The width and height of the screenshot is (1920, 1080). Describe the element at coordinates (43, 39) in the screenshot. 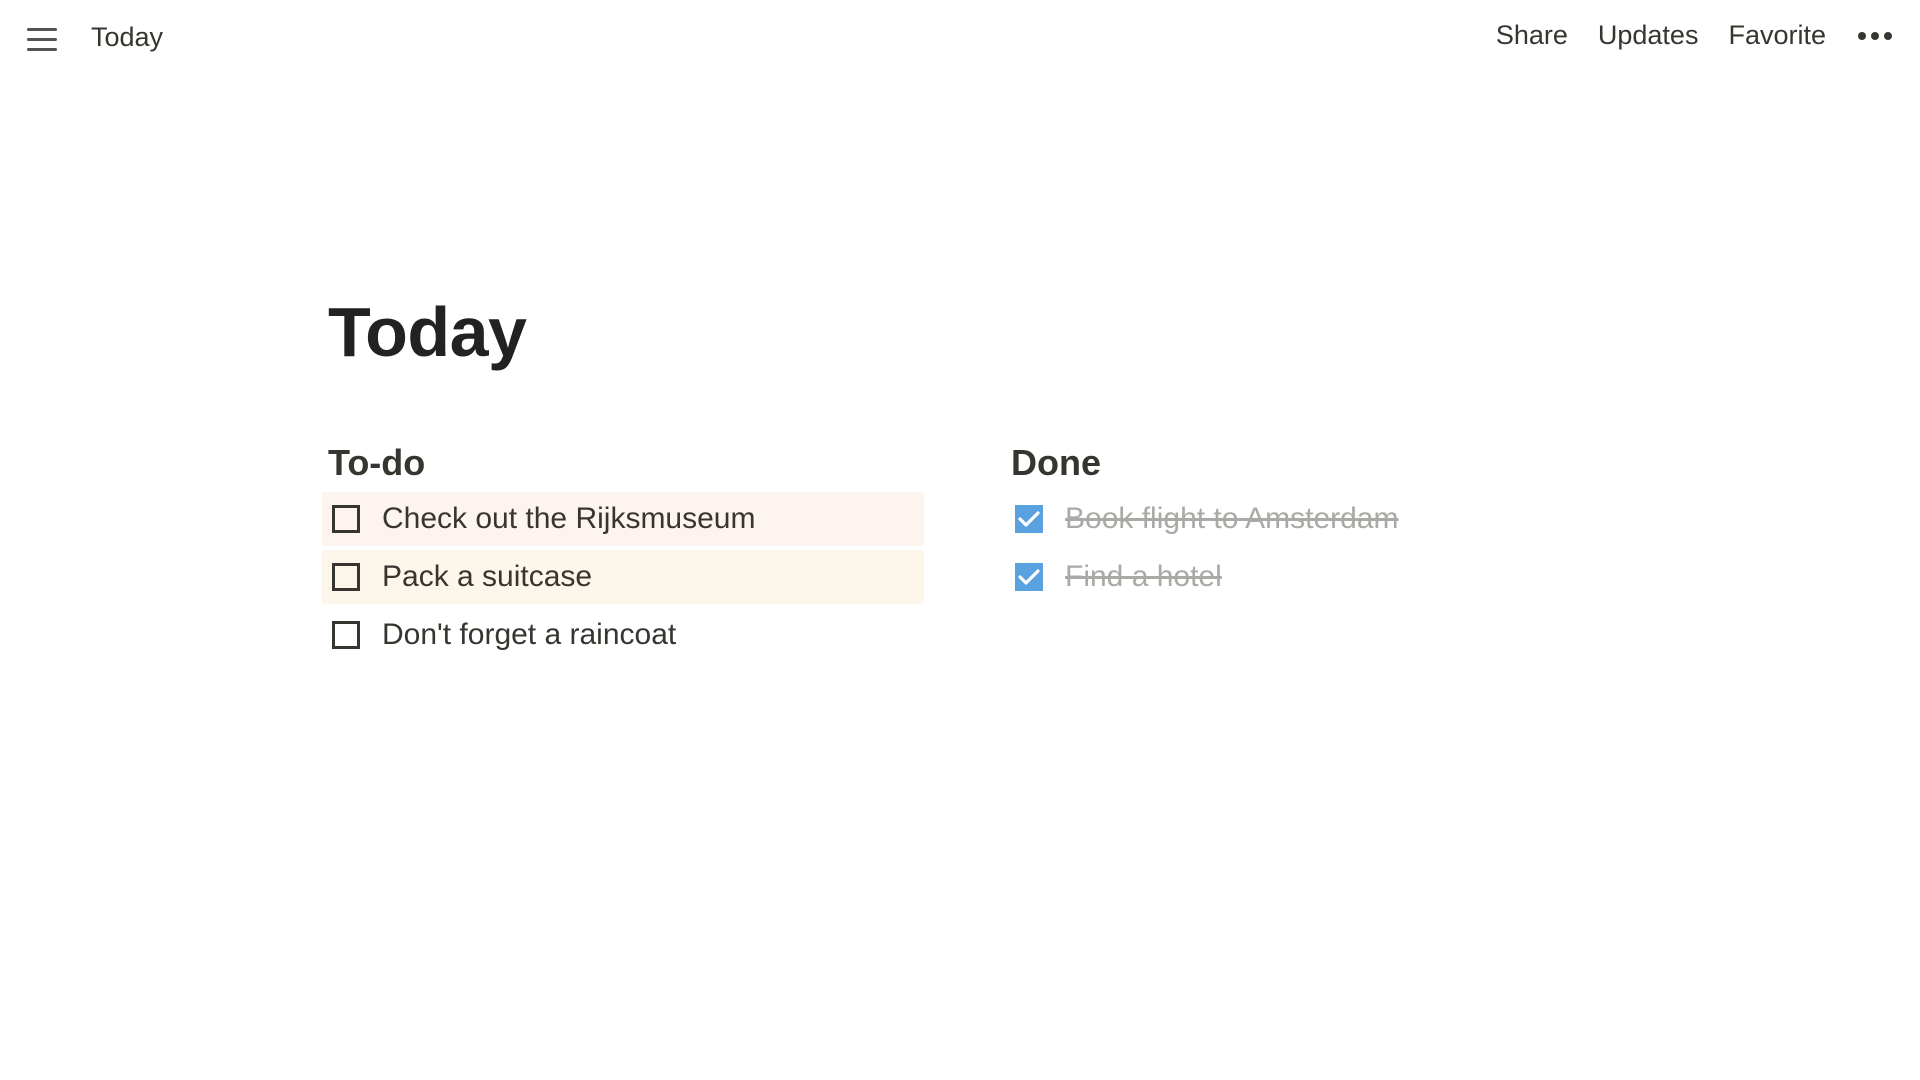

I see `hamburger-menu-icon` at that location.